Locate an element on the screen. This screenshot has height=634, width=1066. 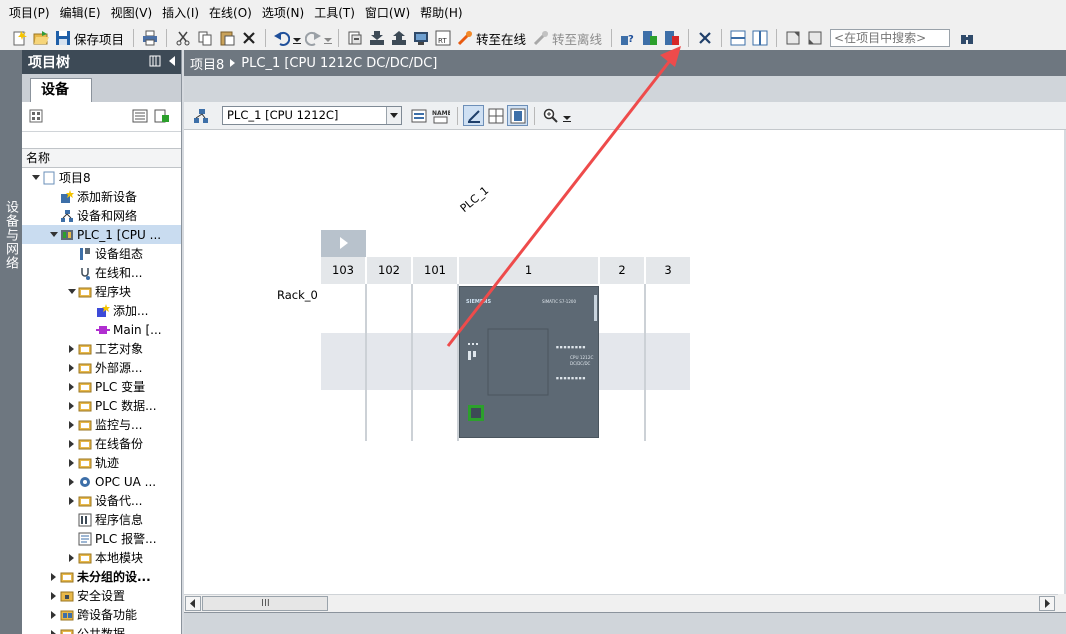
go-offline-button: 转至离线 is located at coordinates (577, 38).